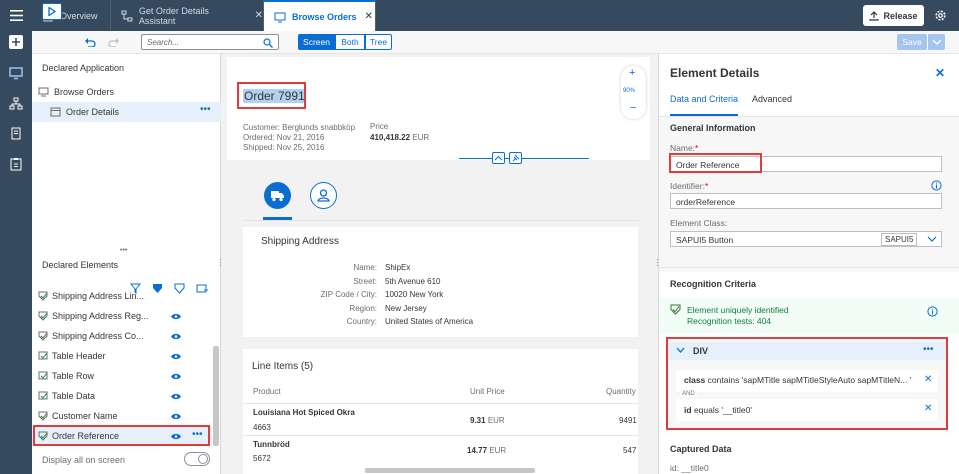 This screenshot has height=474, width=959. I want to click on release-label: Release, so click(900, 15).